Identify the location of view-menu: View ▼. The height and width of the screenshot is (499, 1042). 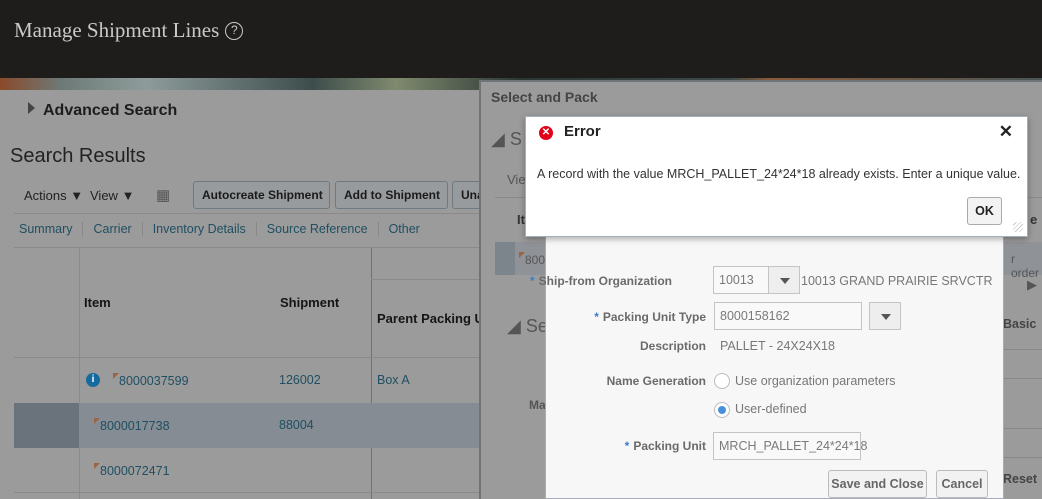
(112, 195).